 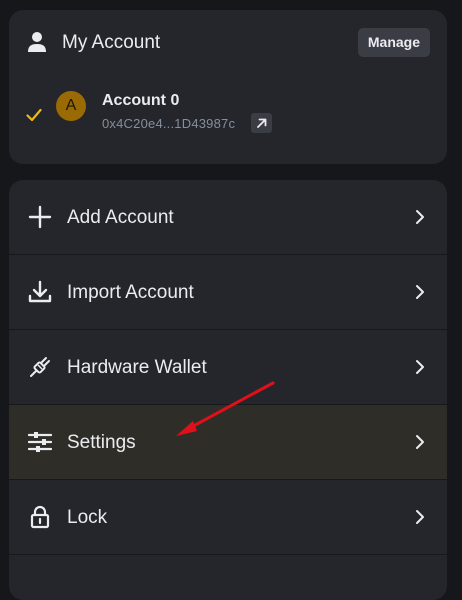 I want to click on plus-icon, so click(x=40, y=217).